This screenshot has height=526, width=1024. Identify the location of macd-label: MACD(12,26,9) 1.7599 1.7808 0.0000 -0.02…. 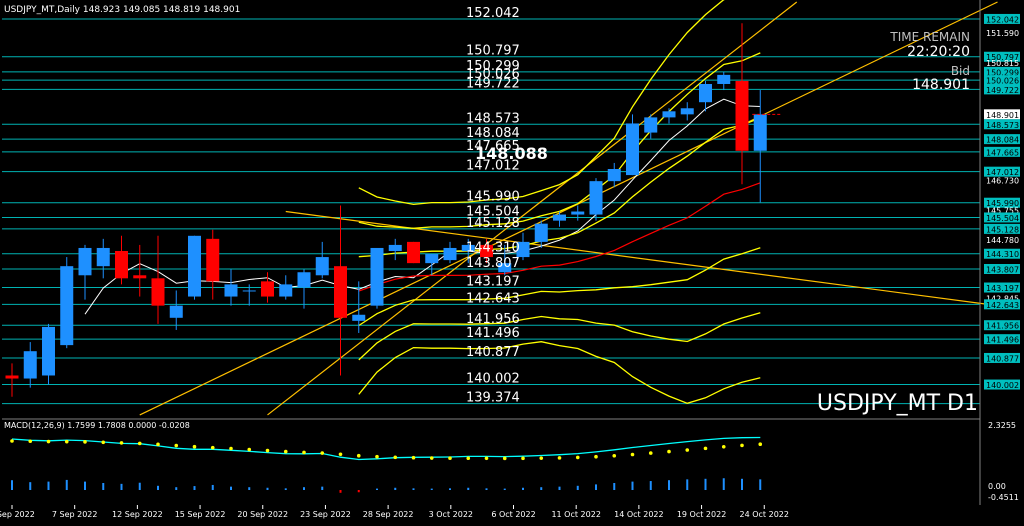
(97, 425).